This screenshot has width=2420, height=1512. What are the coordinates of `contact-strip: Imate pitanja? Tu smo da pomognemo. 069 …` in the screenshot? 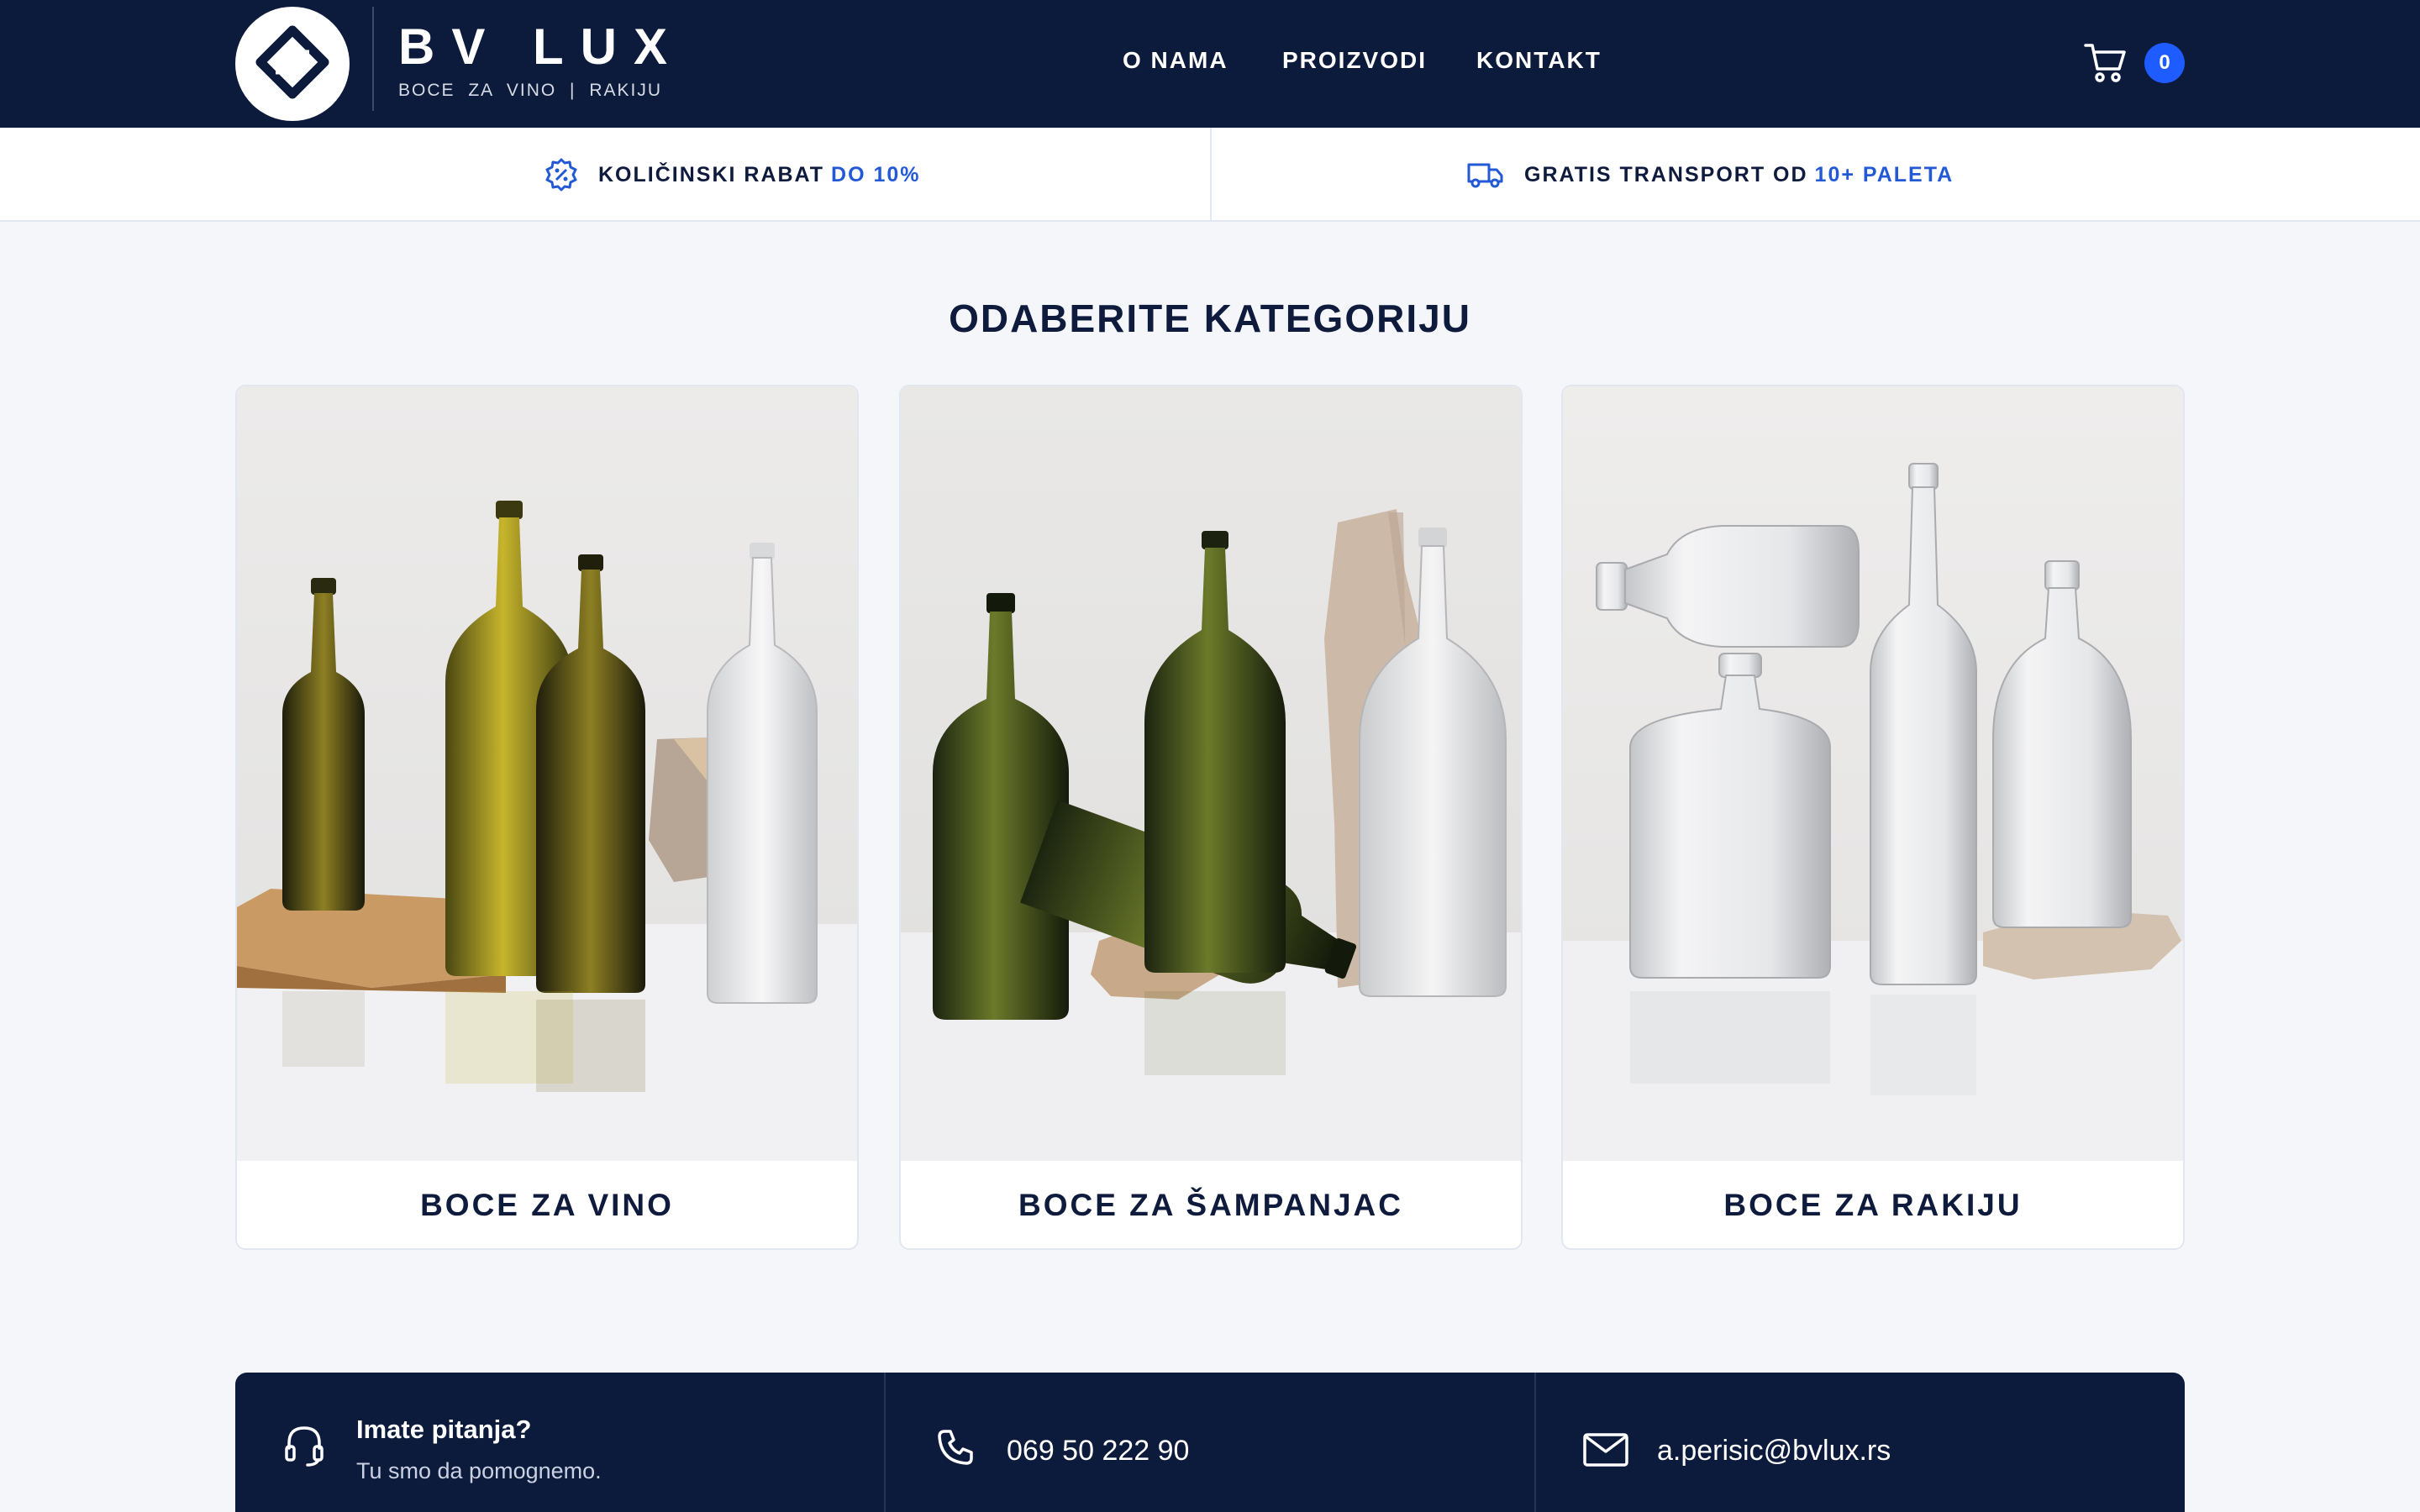 It's located at (1210, 1442).